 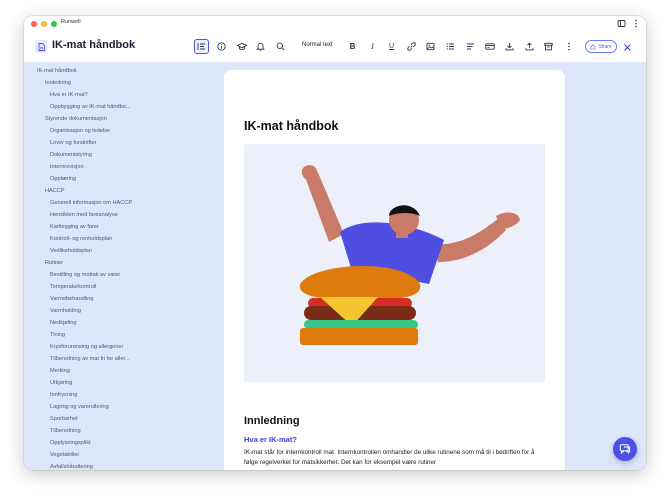 What do you see at coordinates (41, 46) in the screenshot?
I see `document-icon` at bounding box center [41, 46].